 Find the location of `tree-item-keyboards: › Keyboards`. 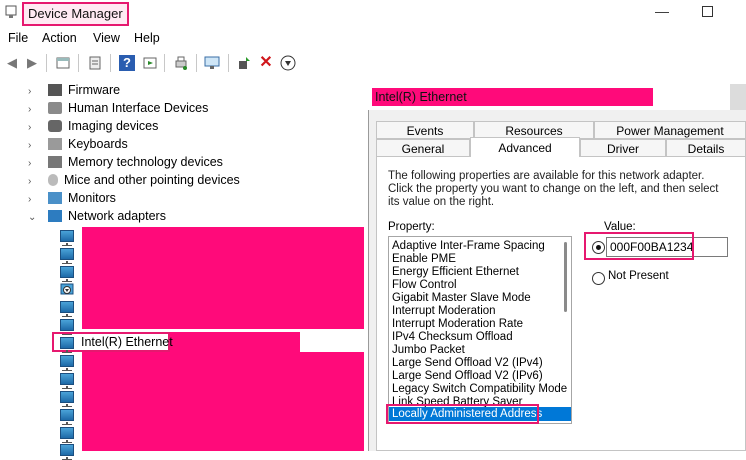

tree-item-keyboards: › Keyboards is located at coordinates (78, 144).